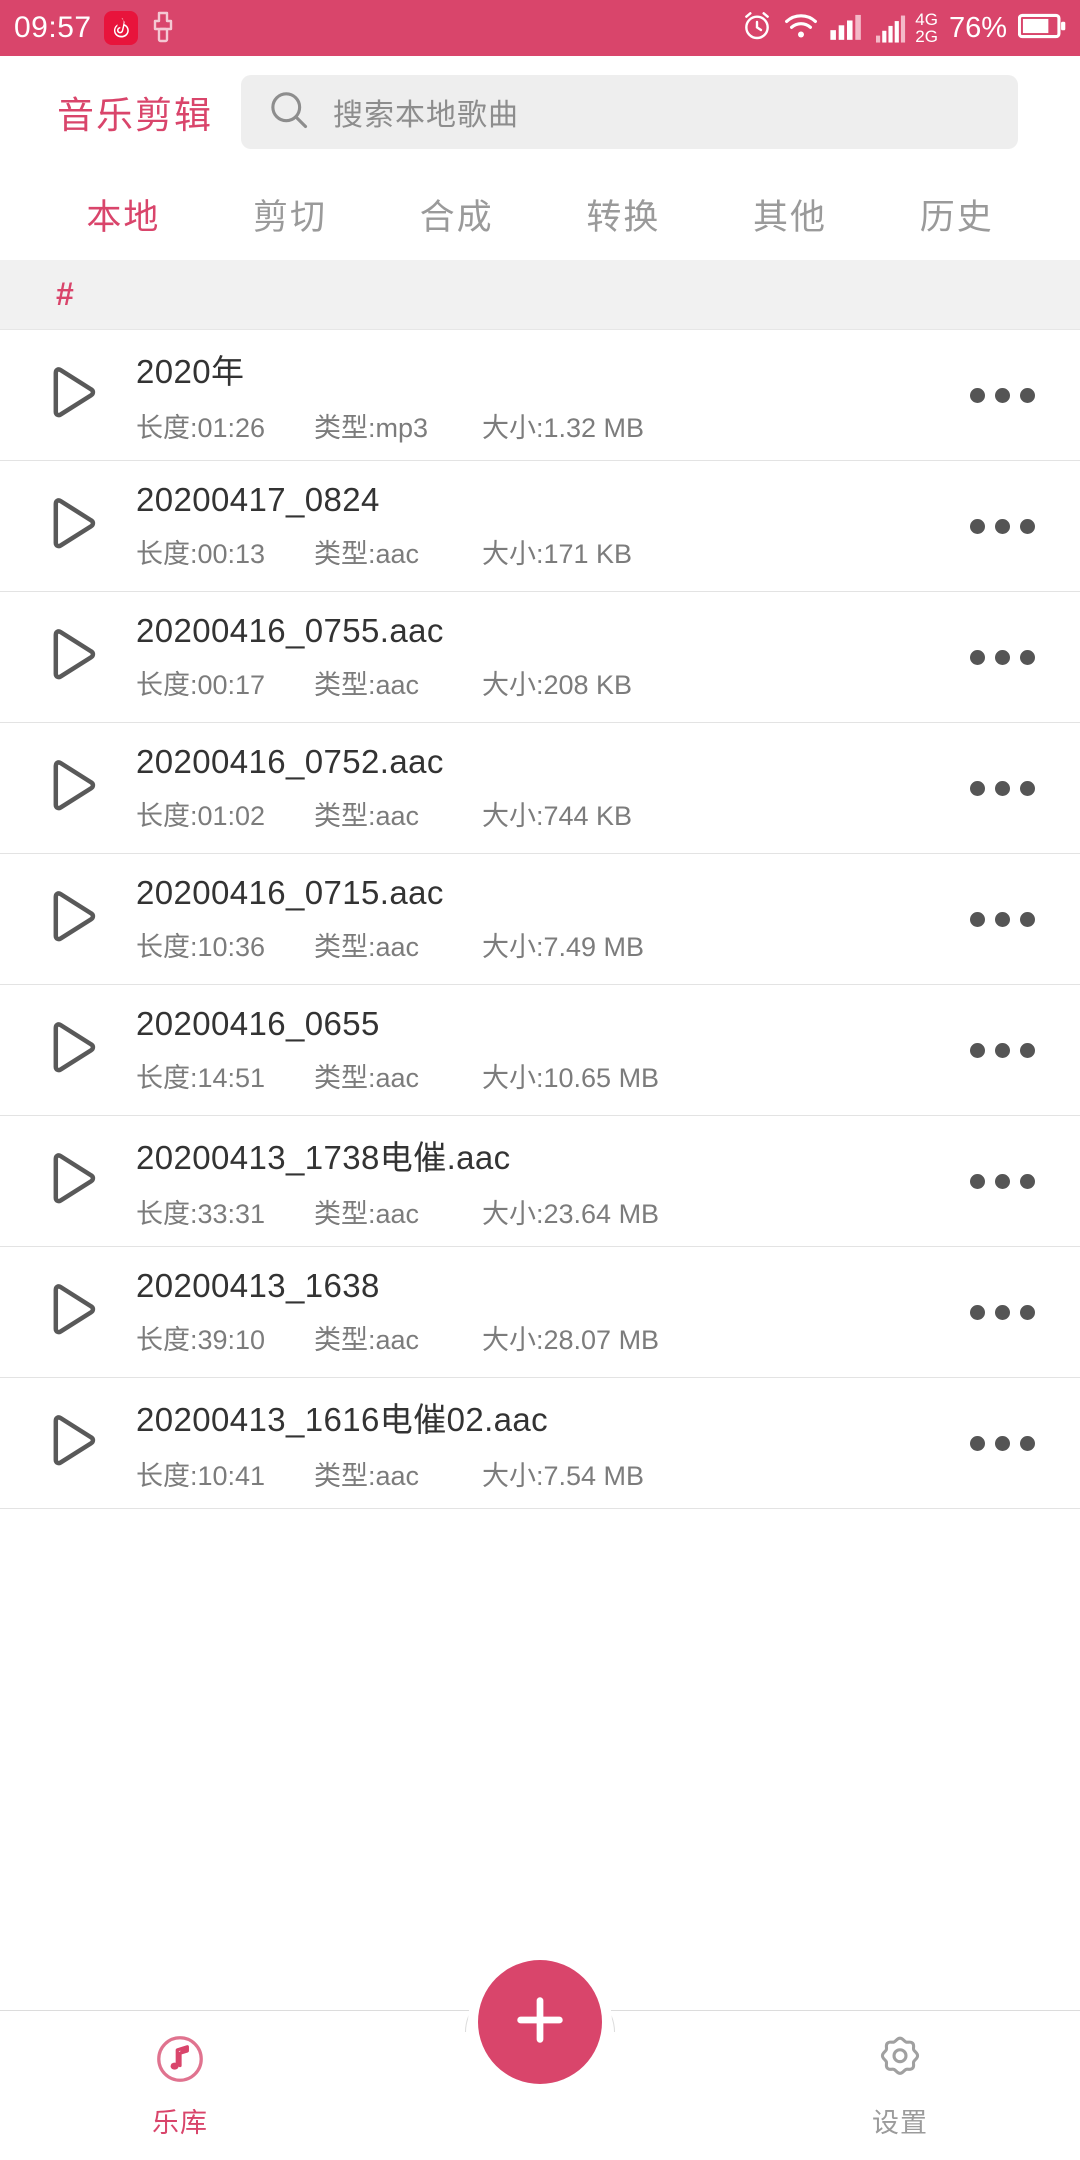 This screenshot has width=1080, height=2160. Describe the element at coordinates (371, 428) in the screenshot. I see `song-type: 类型:mp3` at that location.